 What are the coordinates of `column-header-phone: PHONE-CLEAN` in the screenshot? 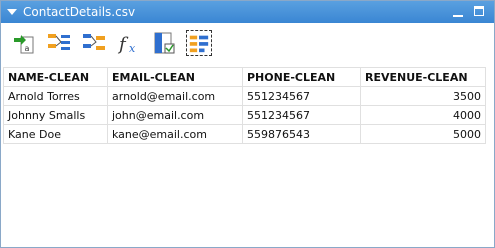 It's located at (301, 77).